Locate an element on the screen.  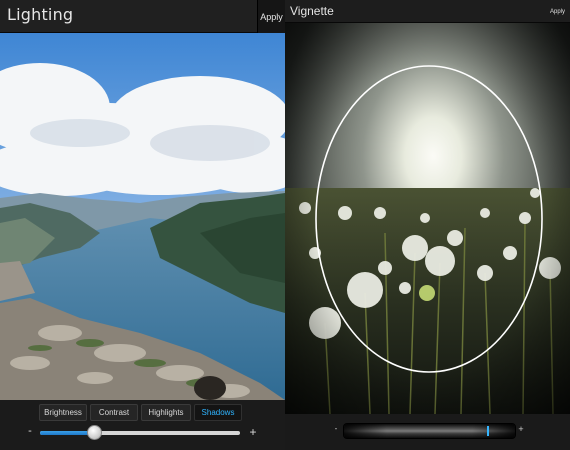
tab-highlights: Highlights is located at coordinates (166, 412).